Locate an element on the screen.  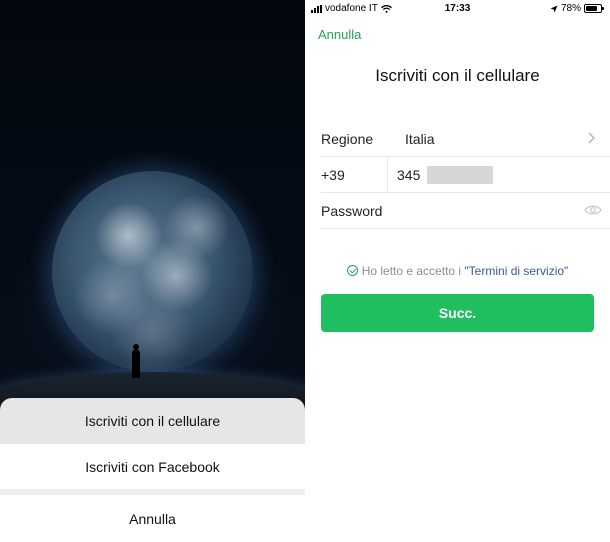
eye-icon is located at coordinates (593, 210).